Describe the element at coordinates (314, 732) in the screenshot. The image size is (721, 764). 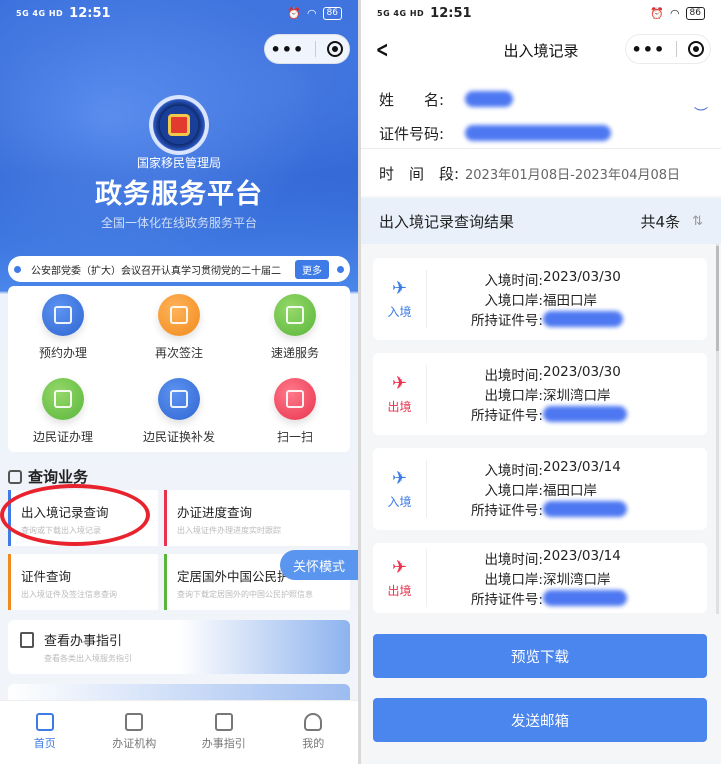
I see `tab-mine: 我的` at that location.